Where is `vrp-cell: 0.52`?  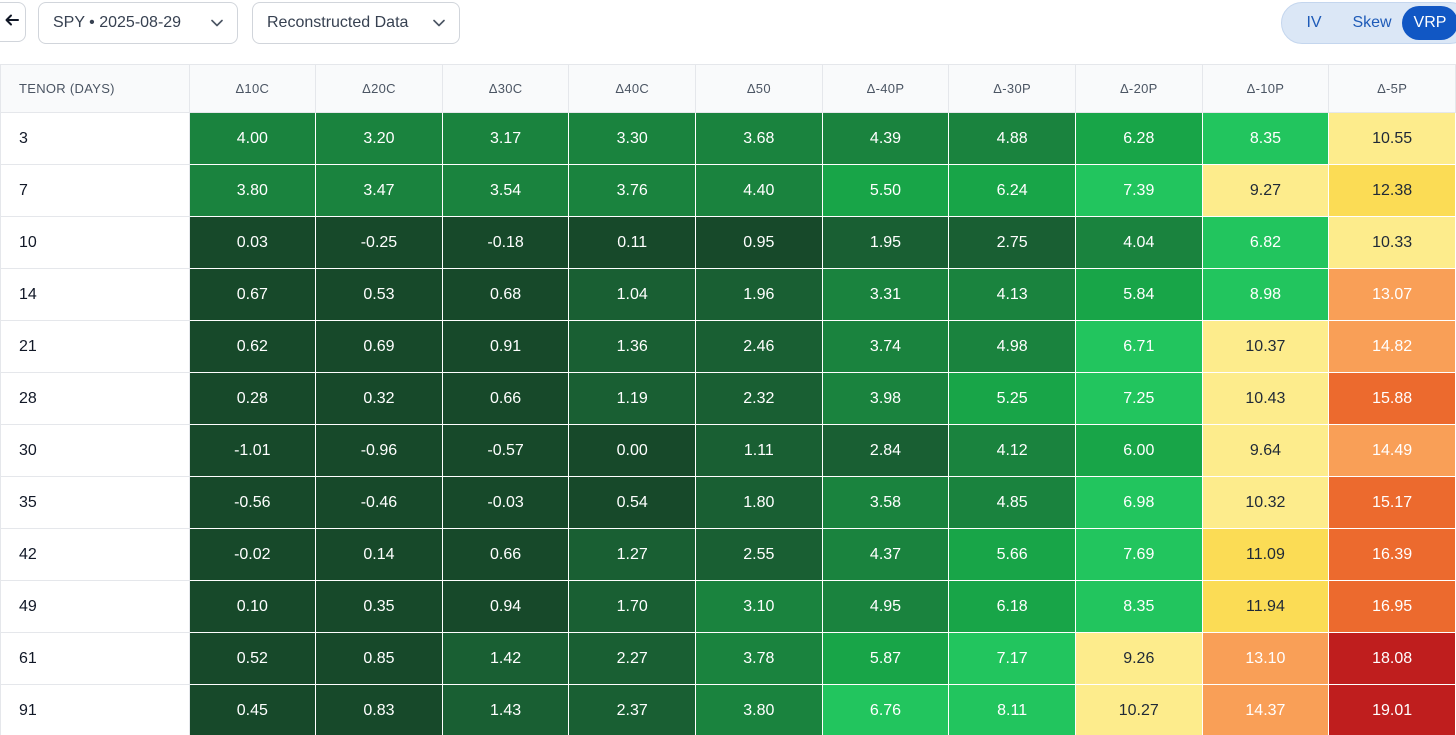 vrp-cell: 0.52 is located at coordinates (252, 659).